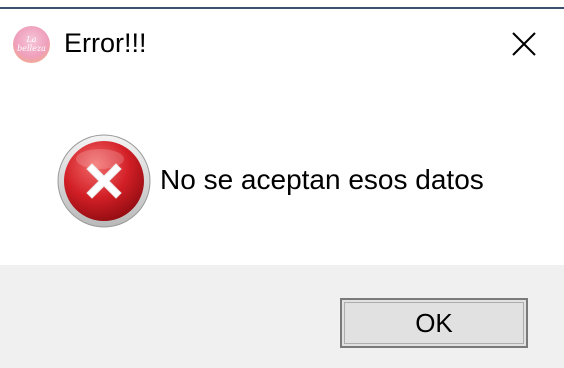 The height and width of the screenshot is (368, 564). What do you see at coordinates (282, 4) in the screenshot?
I see `window-top-border` at bounding box center [282, 4].